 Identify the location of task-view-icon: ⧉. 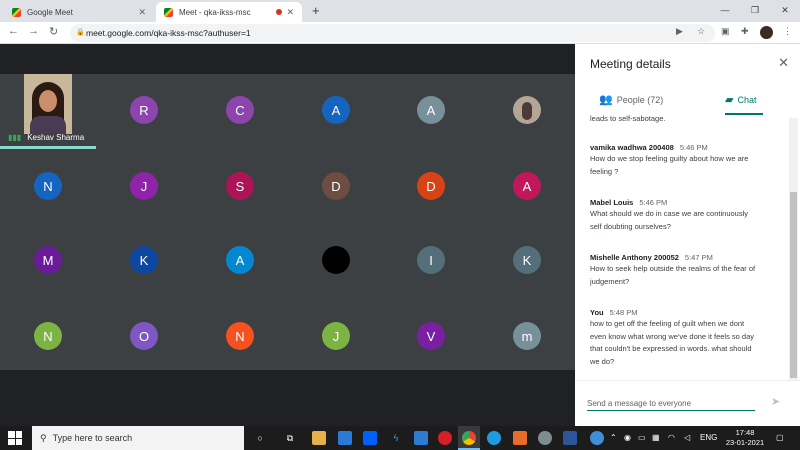
(290, 438).